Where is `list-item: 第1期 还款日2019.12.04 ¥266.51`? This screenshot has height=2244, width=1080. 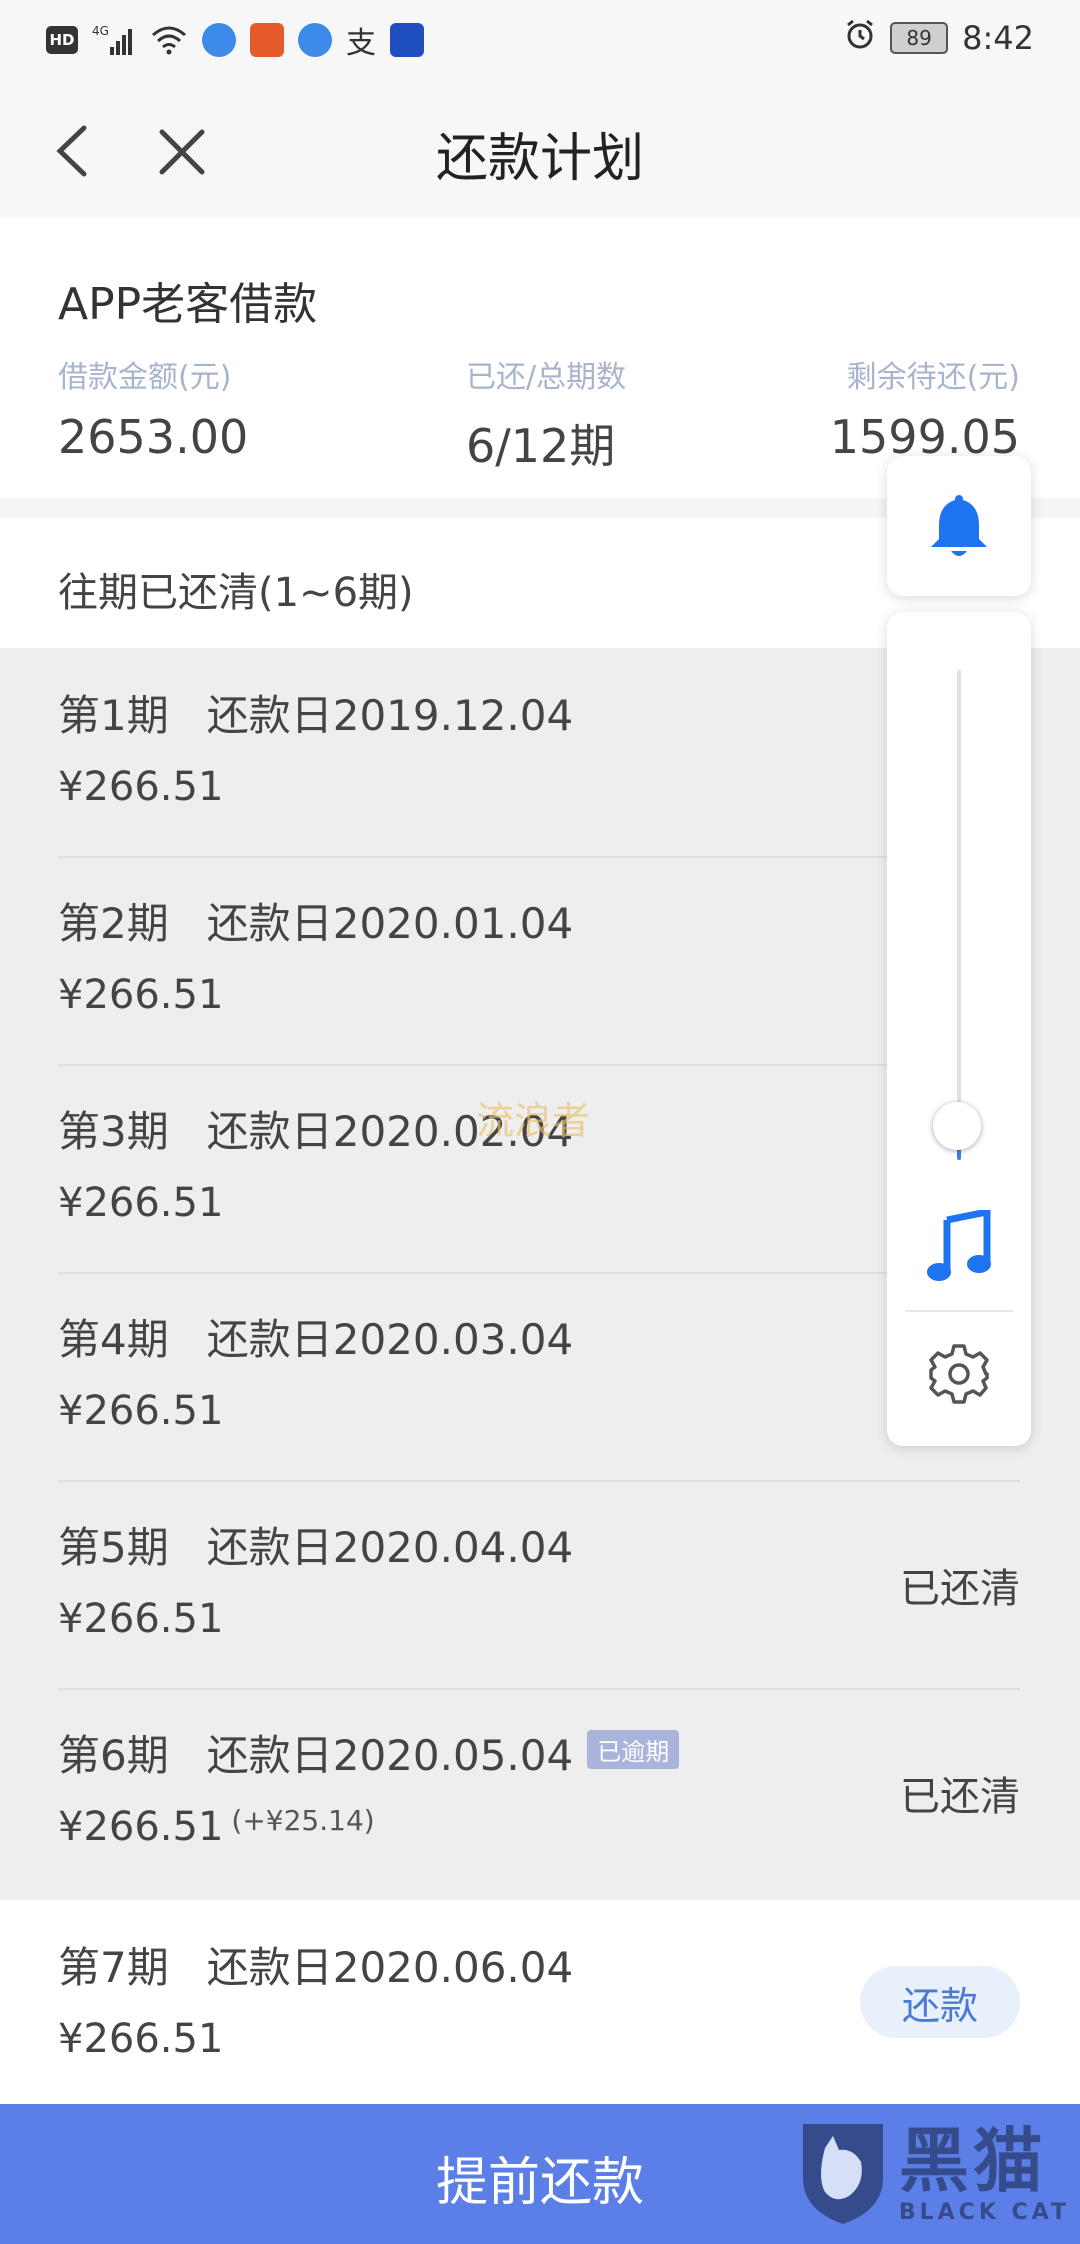 list-item: 第1期 还款日2019.12.04 ¥266.51 is located at coordinates (539, 753).